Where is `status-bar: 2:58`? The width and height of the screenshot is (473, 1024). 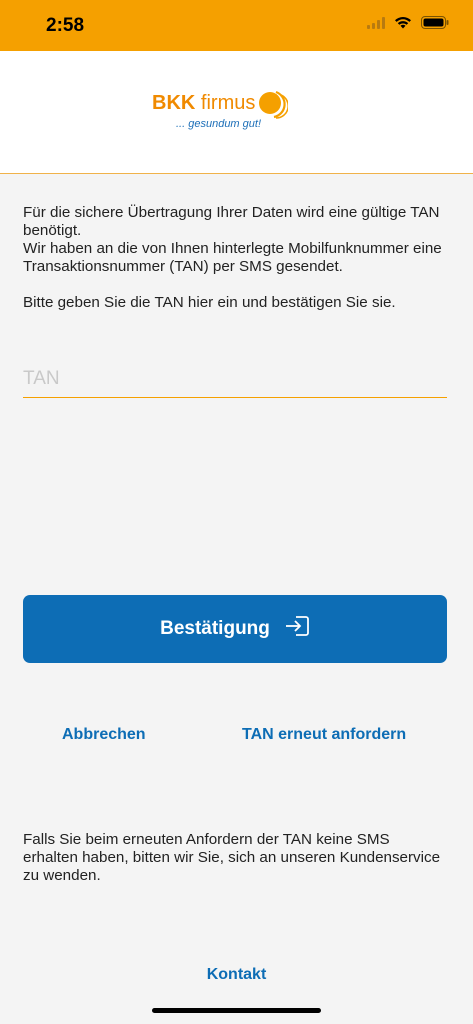
status-bar: 2:58 is located at coordinates (236, 25).